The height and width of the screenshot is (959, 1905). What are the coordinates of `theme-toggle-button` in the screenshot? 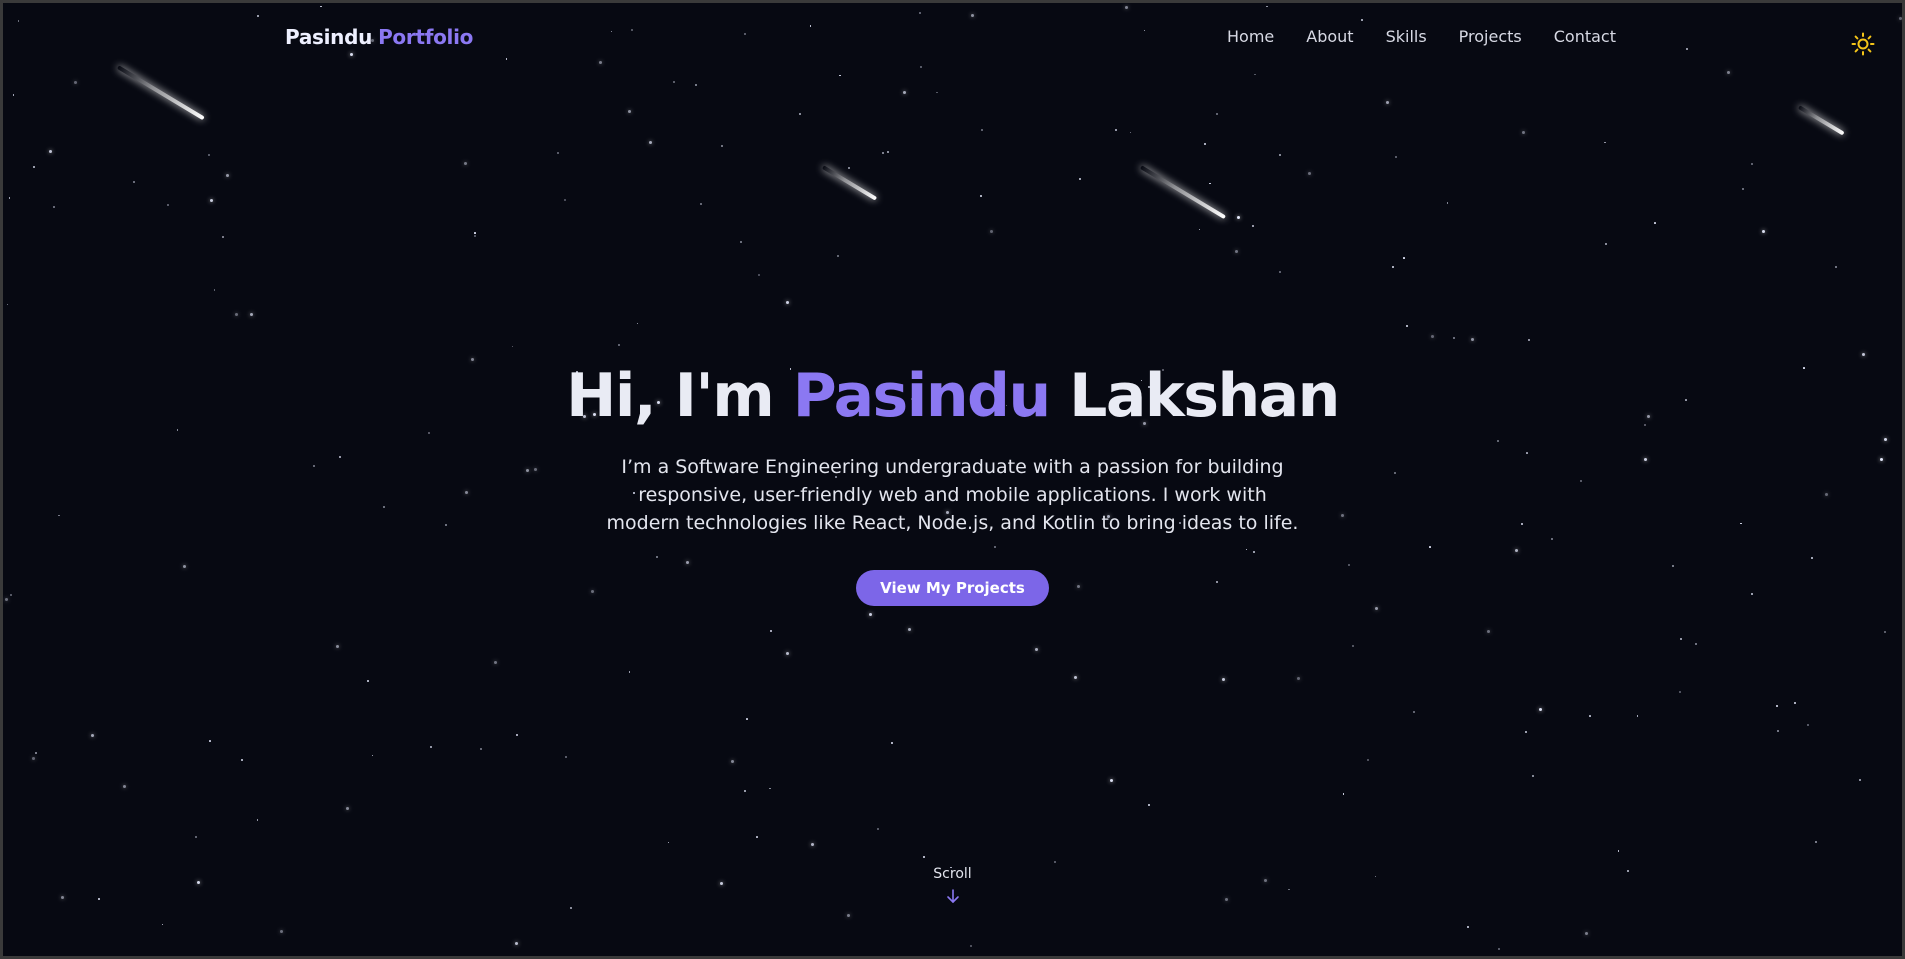 It's located at (1863, 44).